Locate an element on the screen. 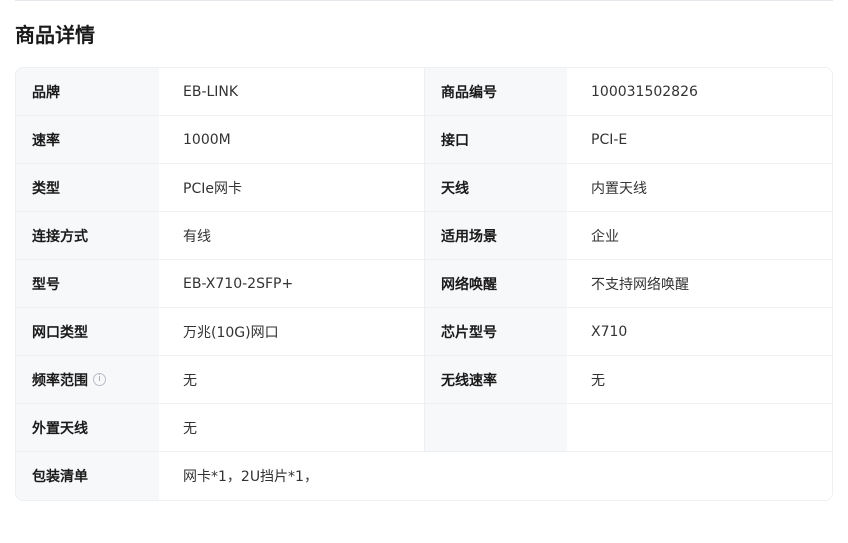 Image resolution: width=848 pixels, height=543 pixels. spec-value: EB-X710-2SFP+ is located at coordinates (292, 283).